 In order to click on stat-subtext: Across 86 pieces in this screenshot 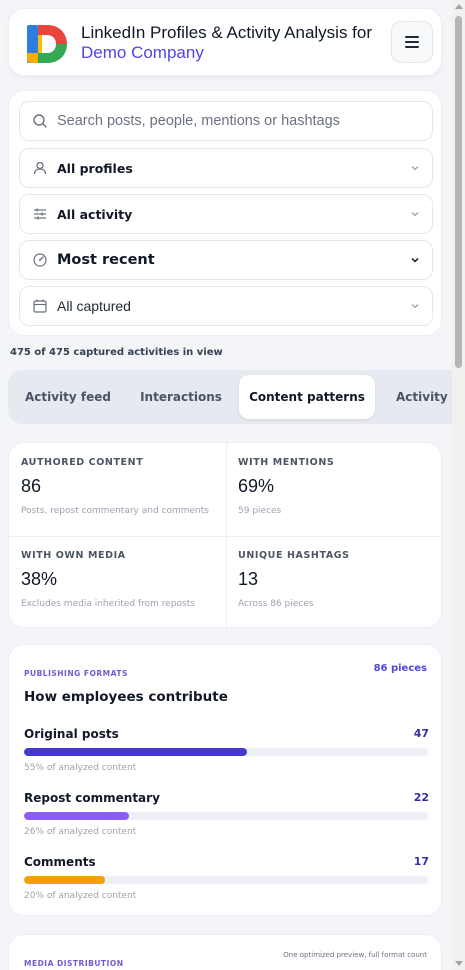, I will do `click(276, 604)`.